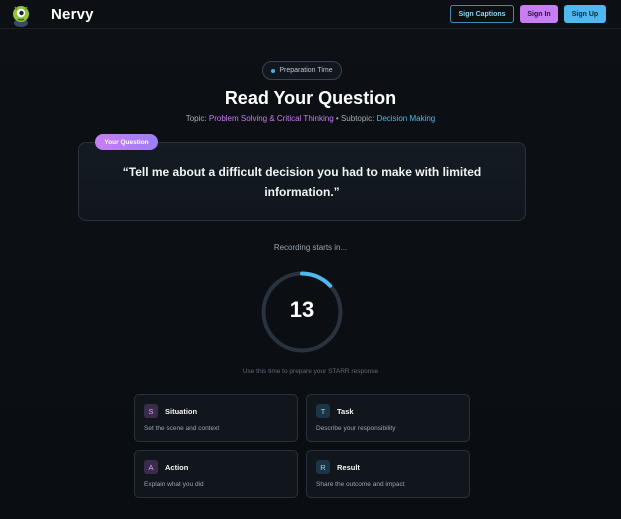  Describe the element at coordinates (306, 70) in the screenshot. I see `preparation-time-label: Preparation Time` at that location.